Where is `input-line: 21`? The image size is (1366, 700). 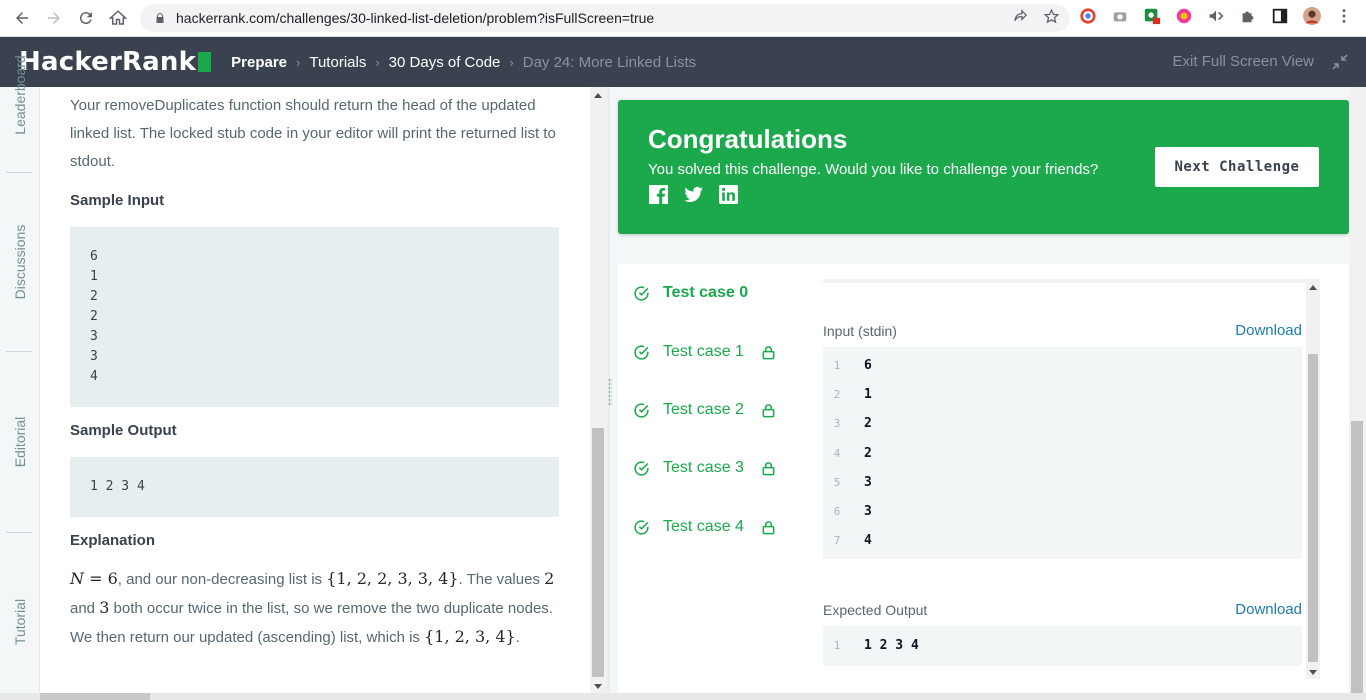
input-line: 21 is located at coordinates (852, 395).